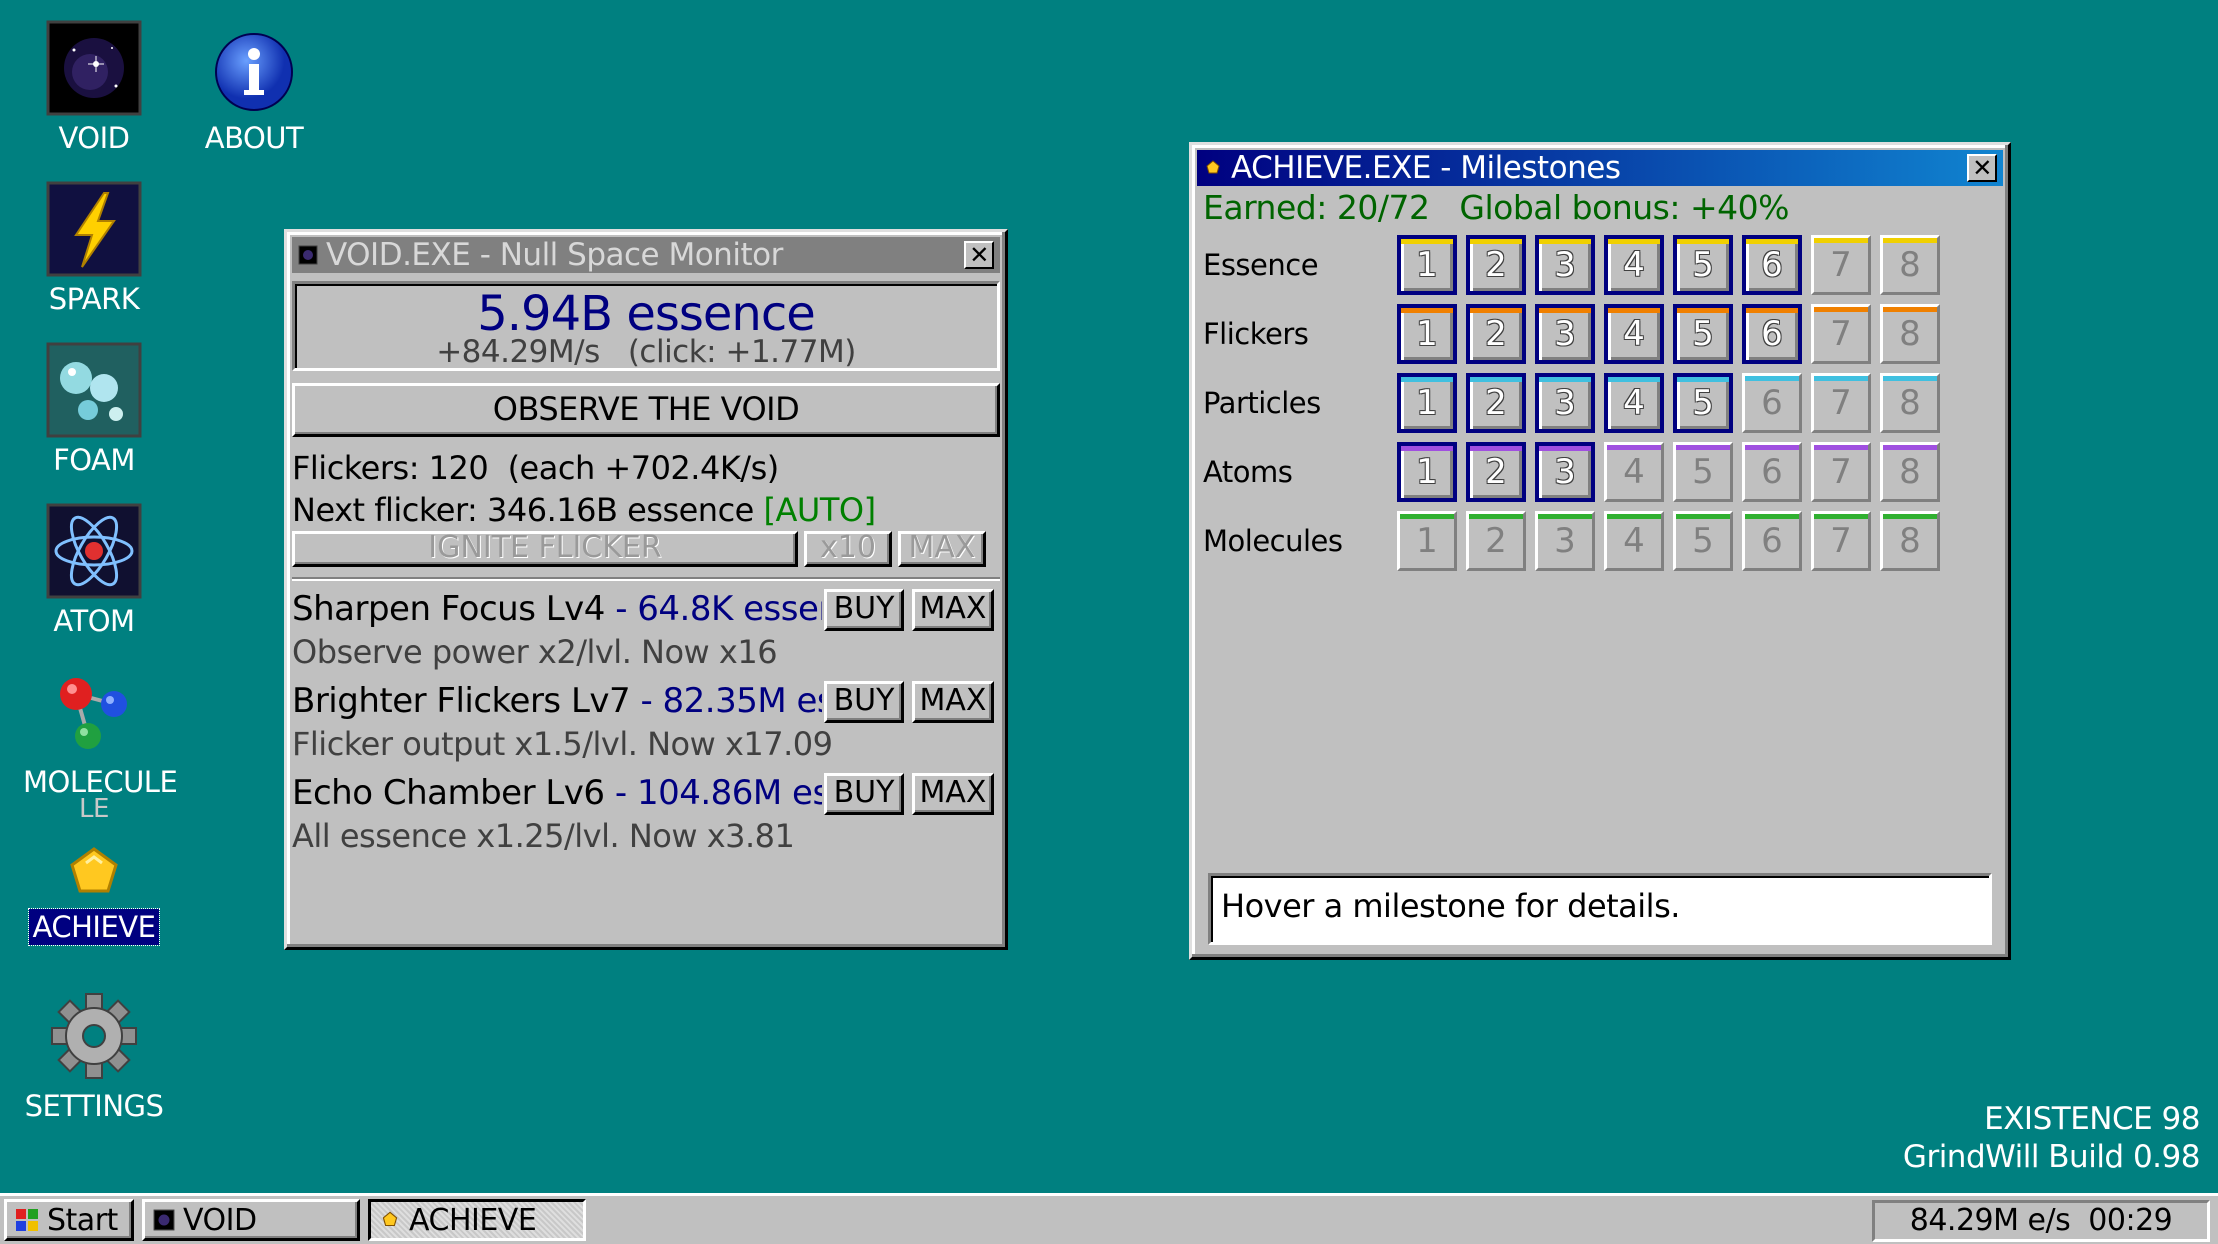 The height and width of the screenshot is (1244, 2218). What do you see at coordinates (251, 1220) in the screenshot?
I see `task-button-void: VOID` at bounding box center [251, 1220].